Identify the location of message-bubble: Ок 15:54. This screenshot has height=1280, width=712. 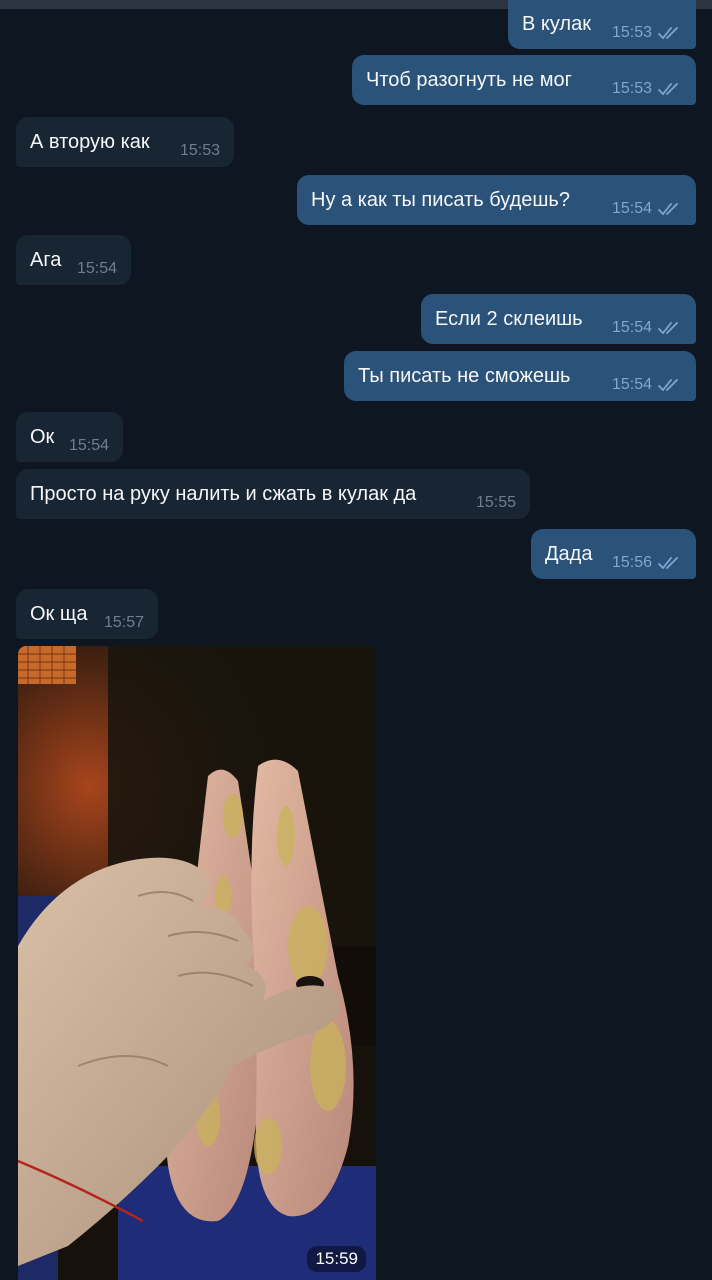
(69, 437).